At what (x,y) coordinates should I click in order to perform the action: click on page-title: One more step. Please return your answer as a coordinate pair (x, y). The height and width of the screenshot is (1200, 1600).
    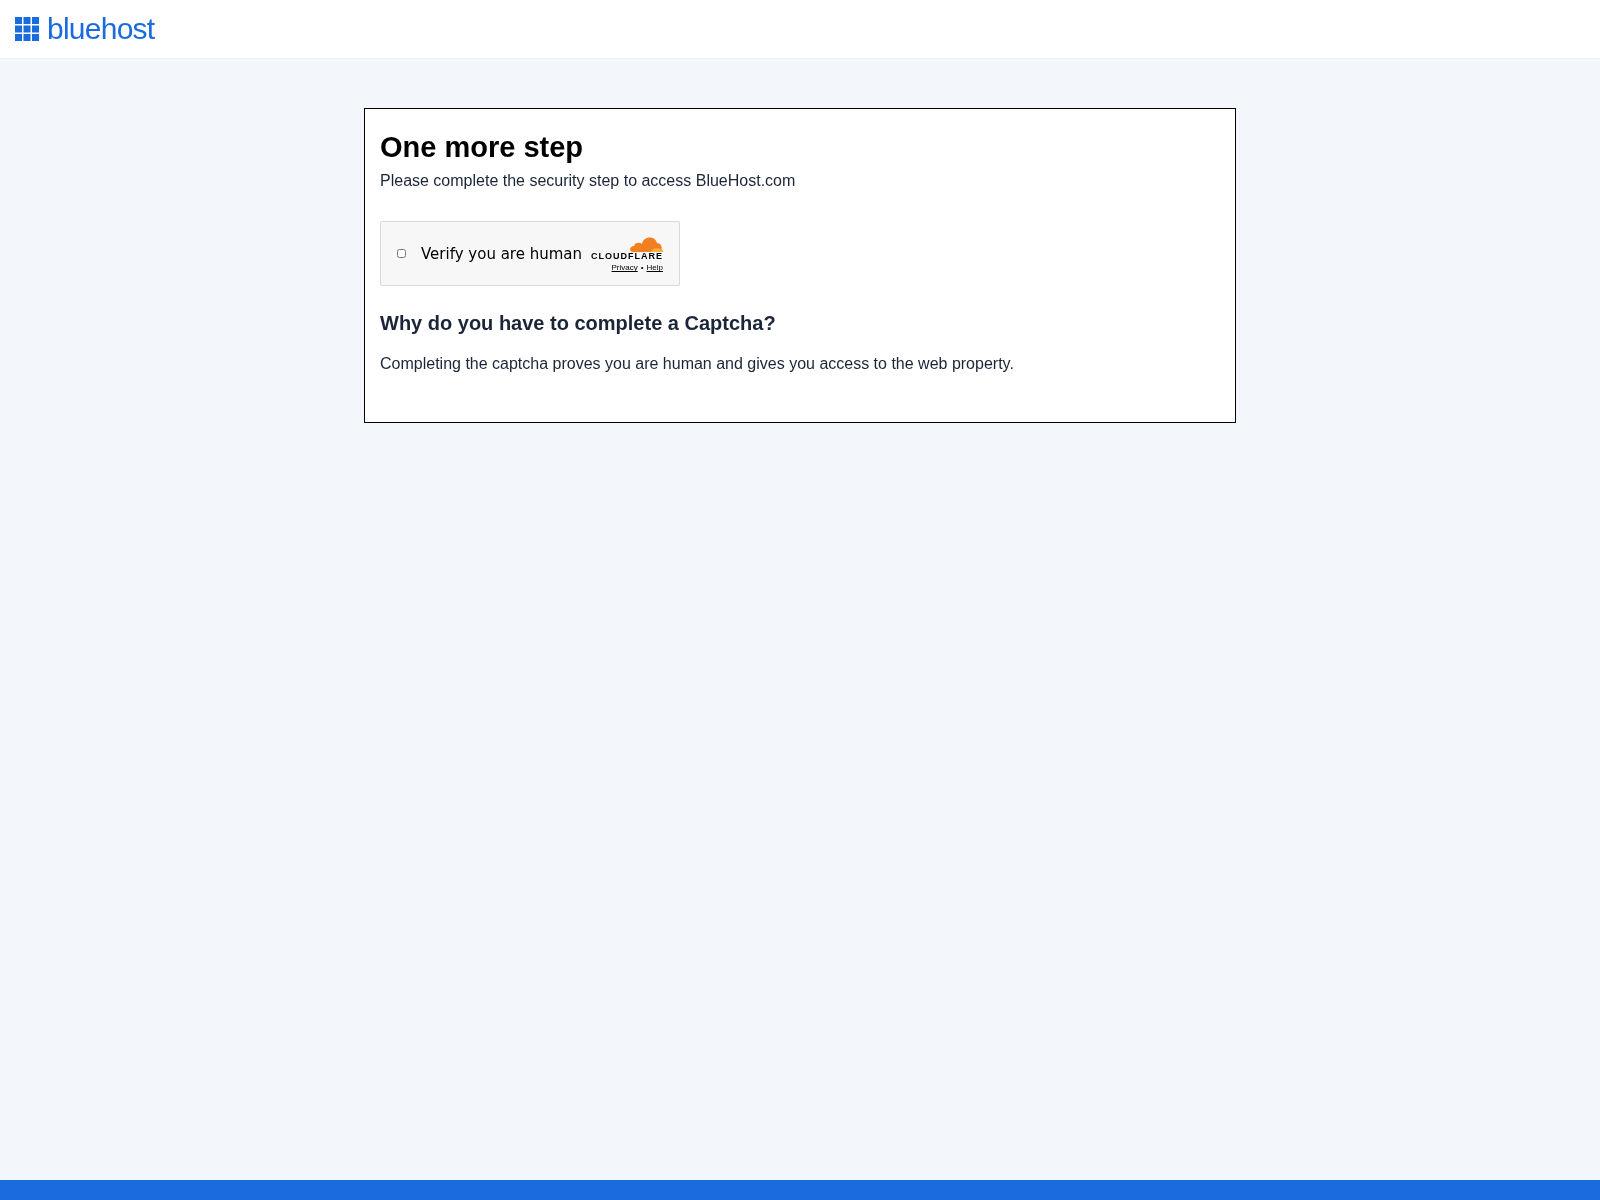
    Looking at the image, I should click on (482, 147).